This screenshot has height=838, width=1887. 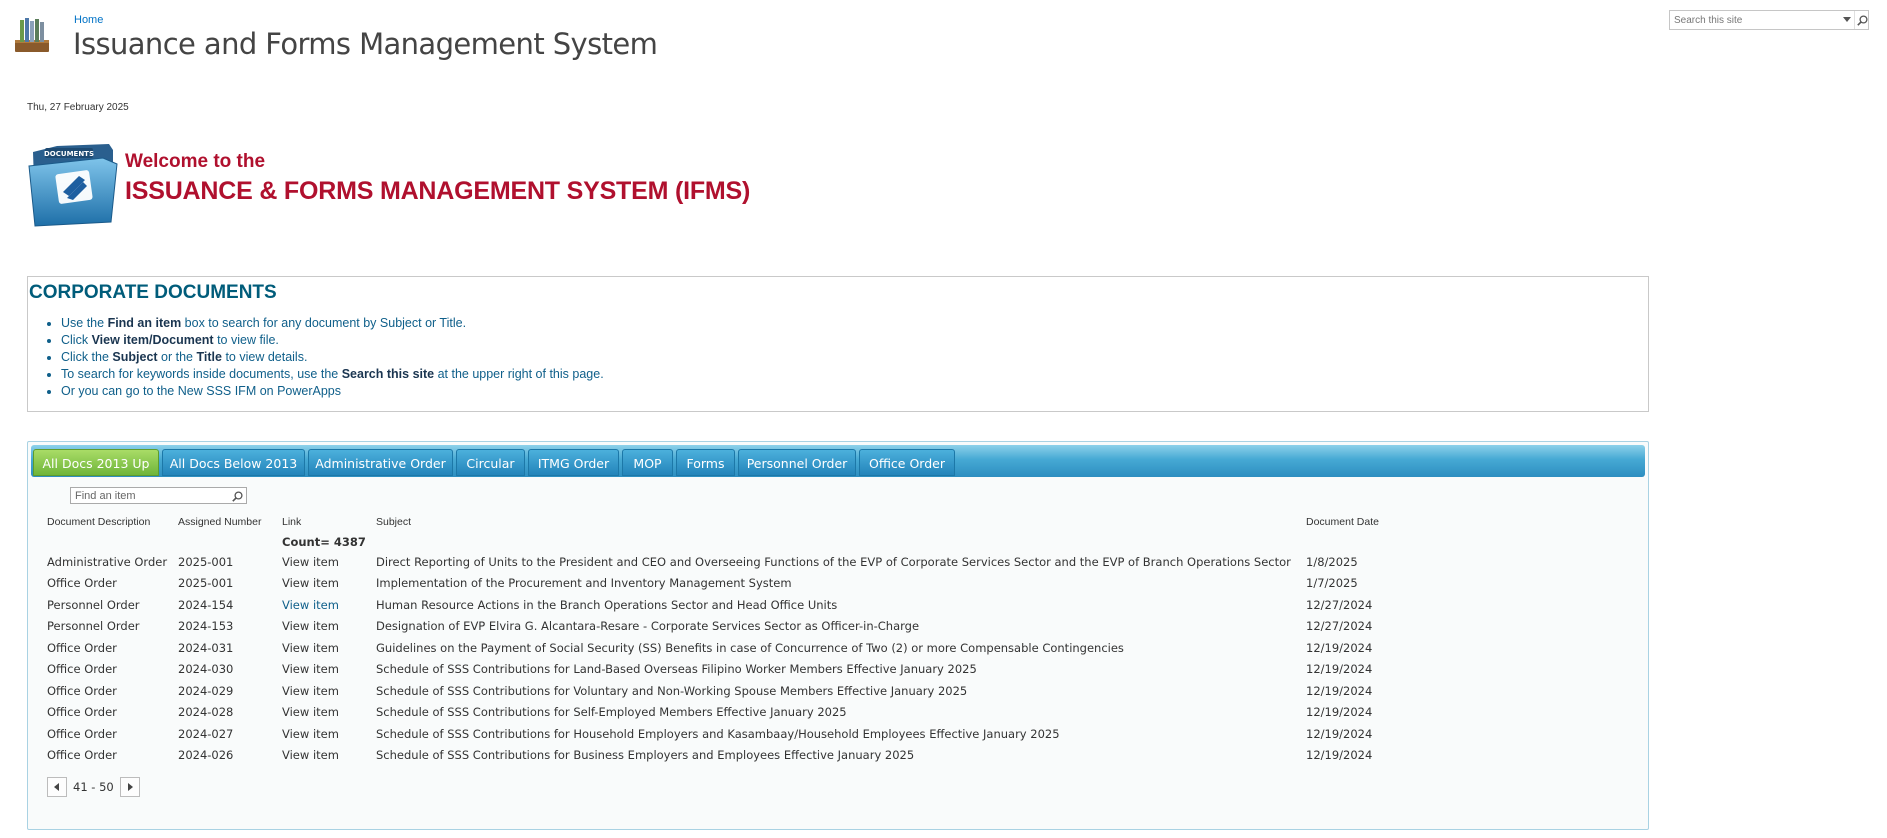 What do you see at coordinates (69, 154) in the screenshot?
I see `folder-label: DOCUMENTS` at bounding box center [69, 154].